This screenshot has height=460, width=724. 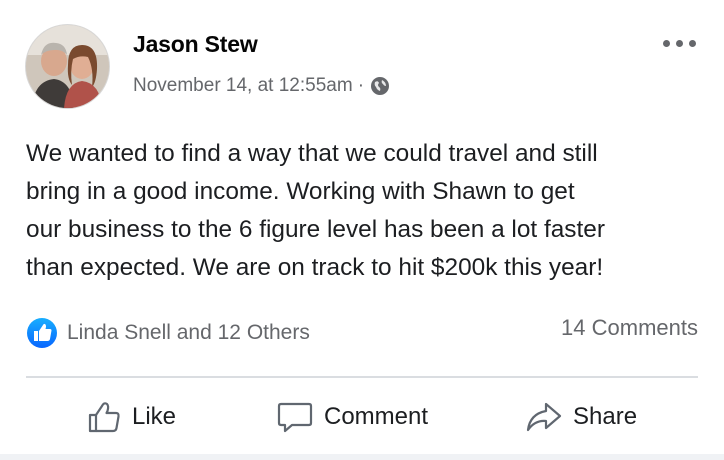 I want to click on like-reaction-icon, so click(x=42, y=333).